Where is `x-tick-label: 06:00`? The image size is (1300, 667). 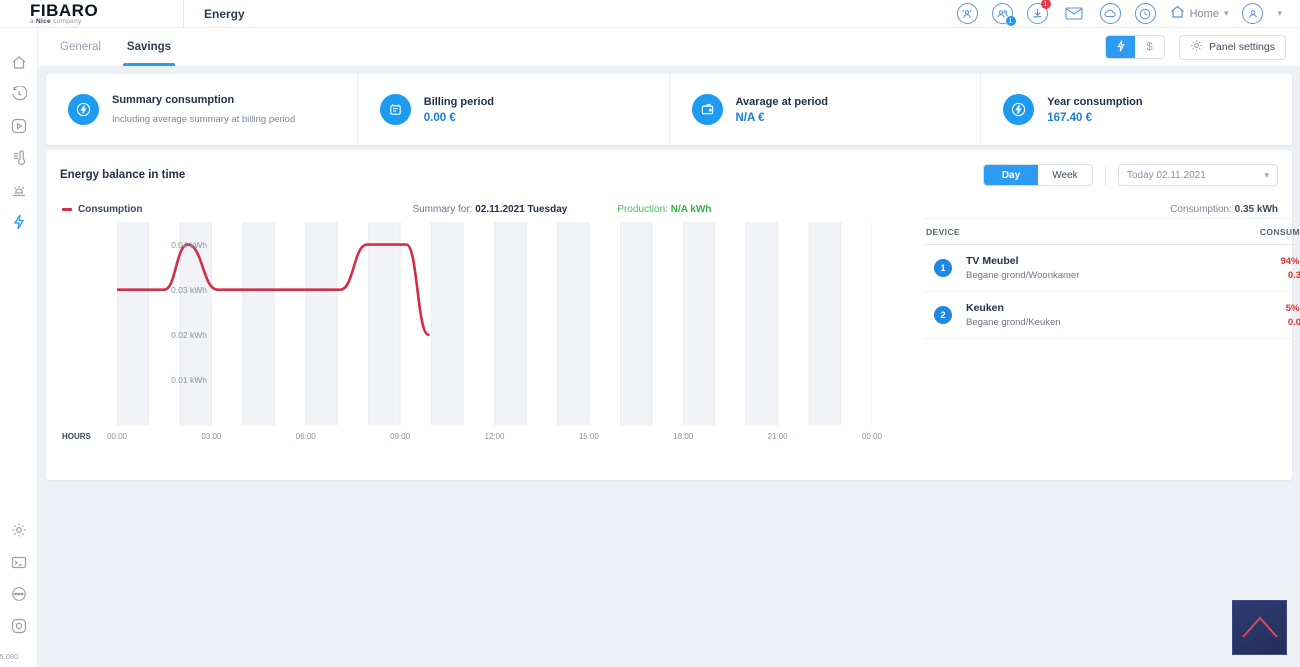
x-tick-label: 06:00 is located at coordinates (305, 436).